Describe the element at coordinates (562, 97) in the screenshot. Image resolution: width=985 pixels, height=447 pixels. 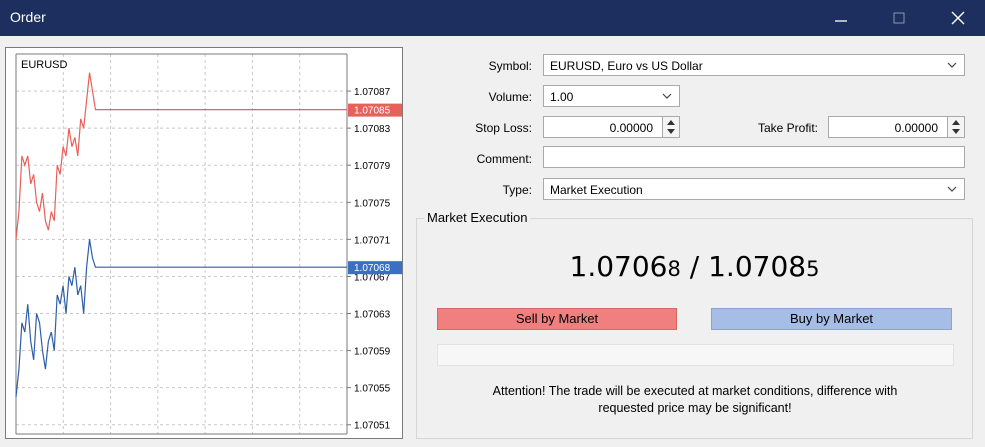
I see `volume-value: 1.00` at that location.